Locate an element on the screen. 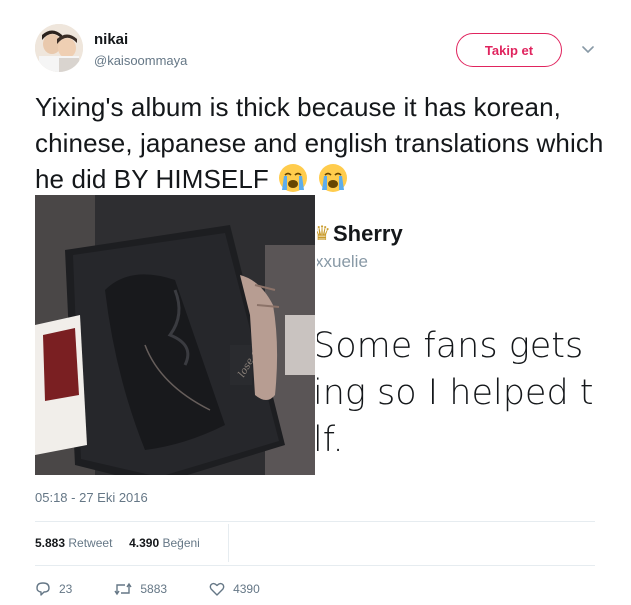 The width and height of the screenshot is (631, 605). reply-button: 23 is located at coordinates (53, 589).